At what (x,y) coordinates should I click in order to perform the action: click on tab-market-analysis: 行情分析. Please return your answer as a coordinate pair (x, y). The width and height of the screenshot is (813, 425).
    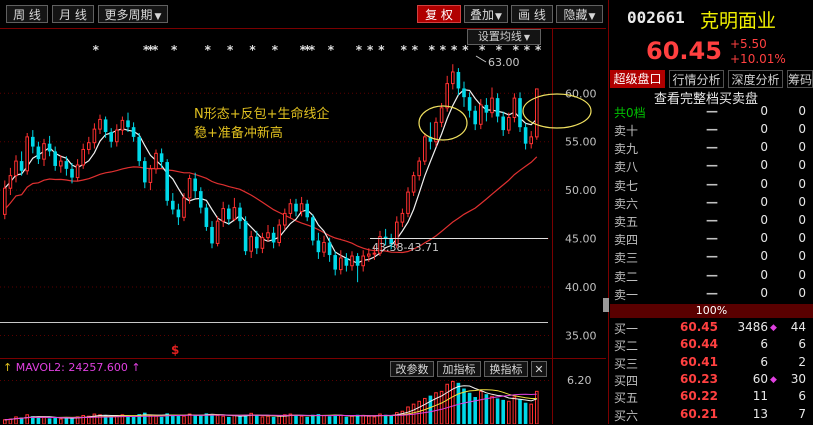
    Looking at the image, I should click on (696, 79).